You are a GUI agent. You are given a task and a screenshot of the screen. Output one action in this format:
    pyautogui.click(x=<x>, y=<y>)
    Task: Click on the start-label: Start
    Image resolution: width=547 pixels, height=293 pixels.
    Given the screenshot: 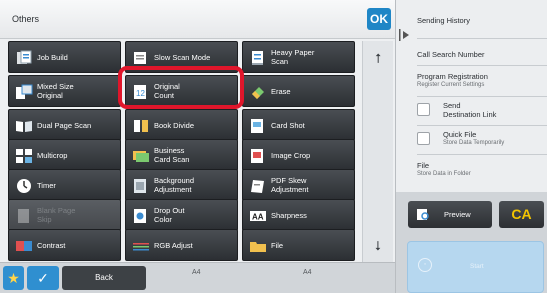 What is the action you would take?
    pyautogui.click(x=477, y=266)
    